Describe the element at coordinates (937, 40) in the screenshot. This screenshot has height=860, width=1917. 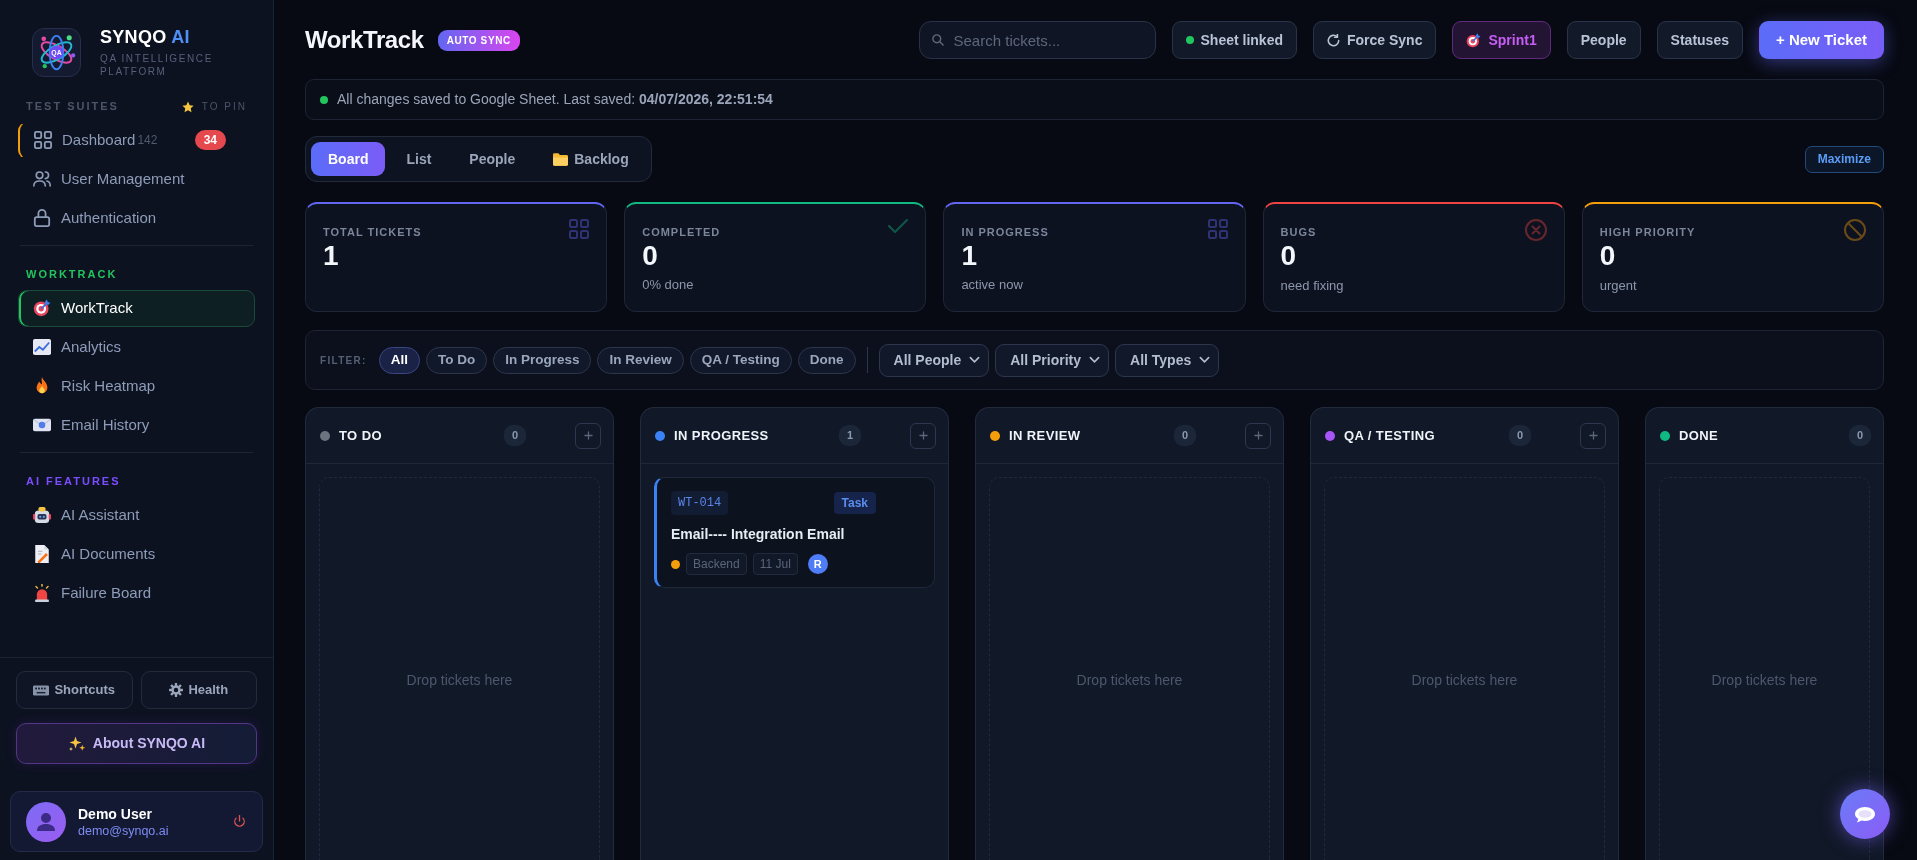
I see `search-icon` at that location.